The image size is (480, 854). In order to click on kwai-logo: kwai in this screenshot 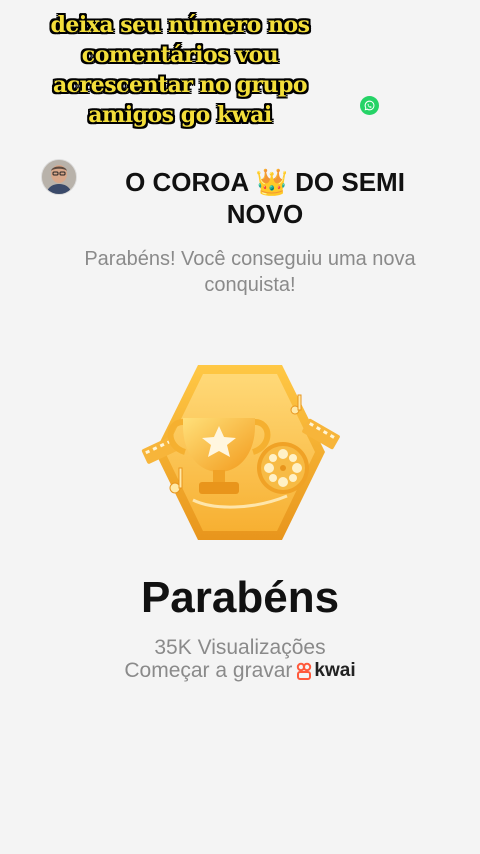, I will do `click(326, 671)`.